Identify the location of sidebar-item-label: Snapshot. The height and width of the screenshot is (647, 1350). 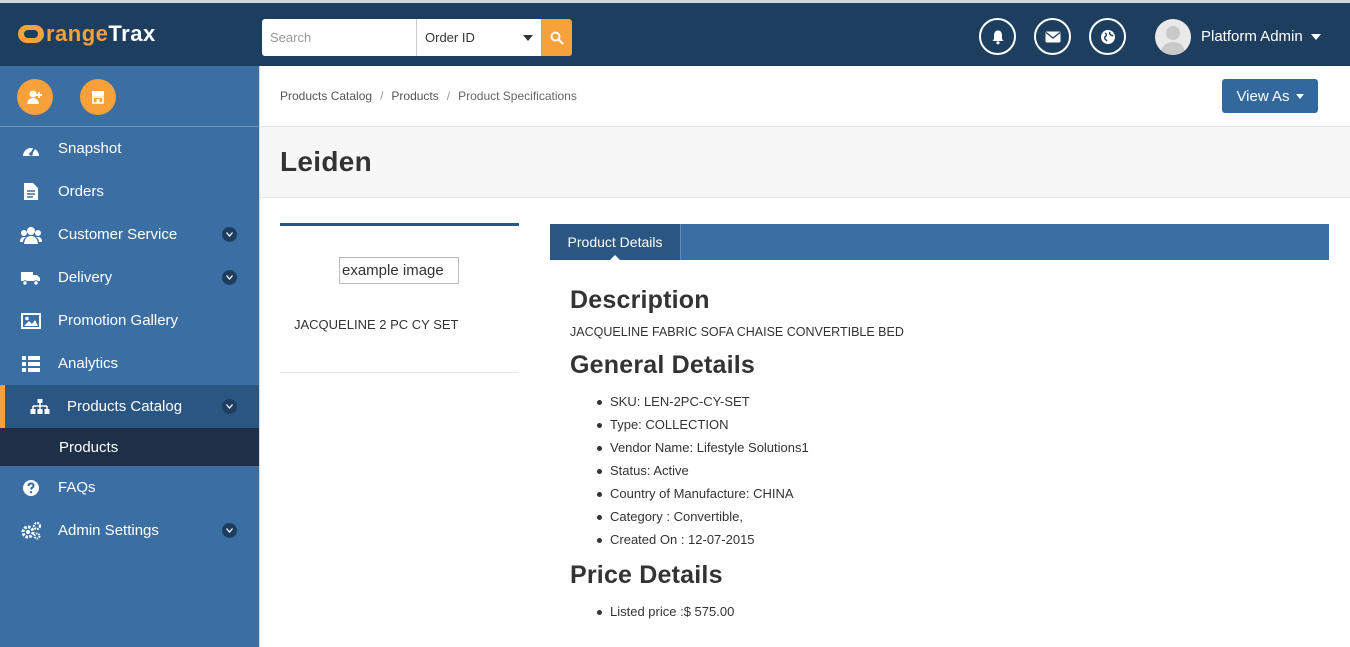
(90, 148).